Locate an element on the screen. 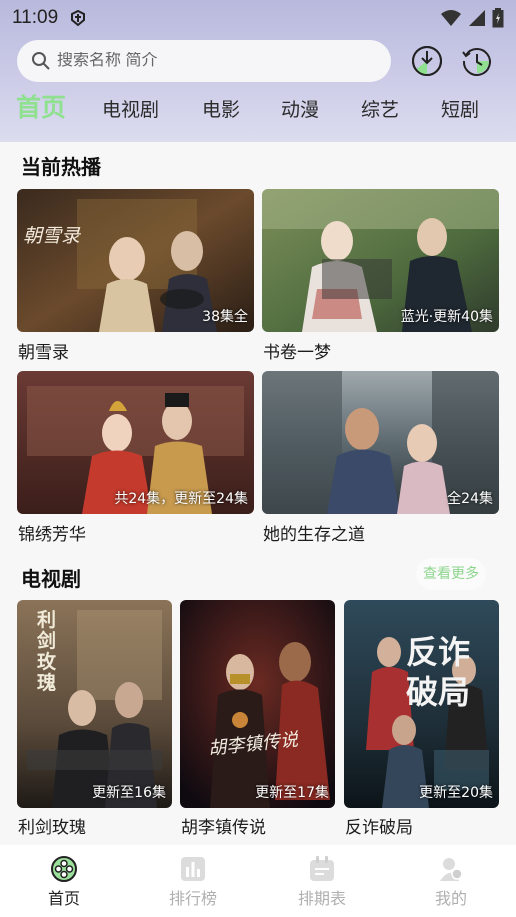  view-more-button: 查看更多 is located at coordinates (451, 574).